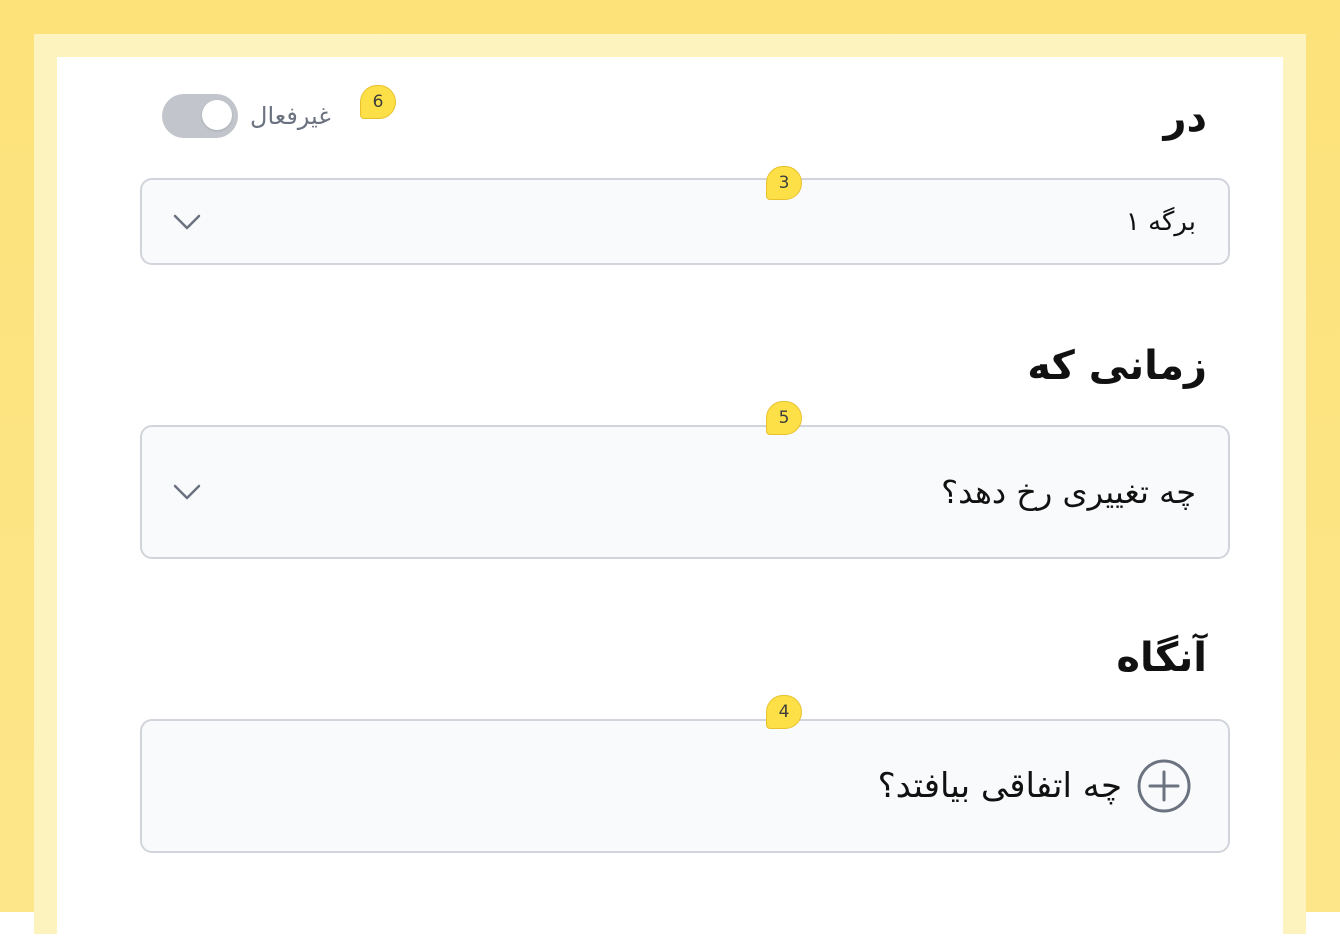 The height and width of the screenshot is (937, 1340). What do you see at coordinates (1185, 118) in the screenshot?
I see `in-section-title: در` at bounding box center [1185, 118].